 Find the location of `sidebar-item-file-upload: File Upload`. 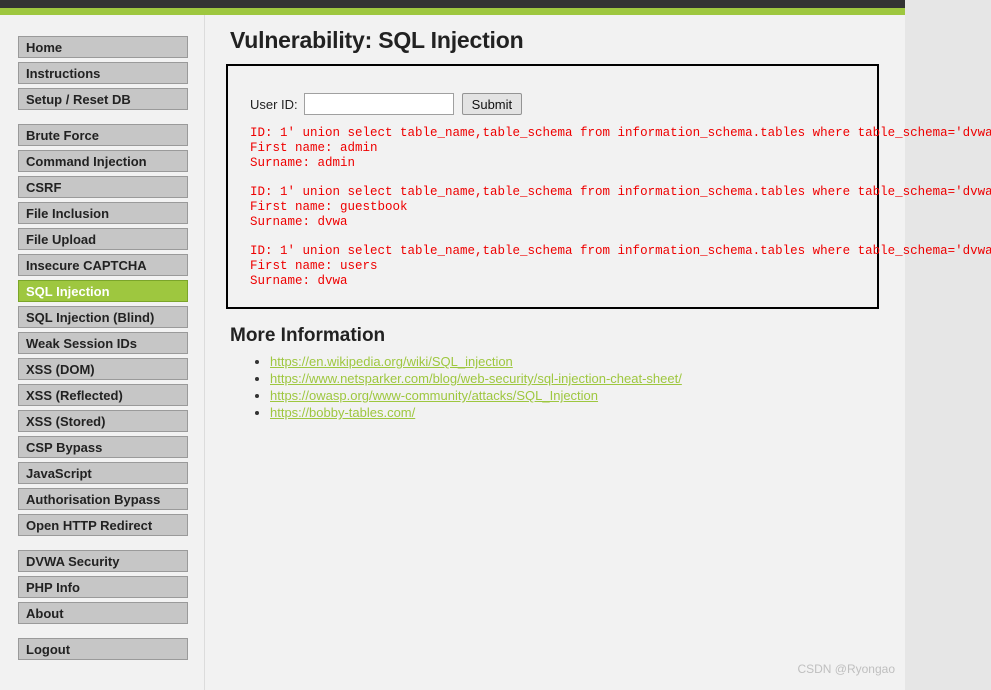

sidebar-item-file-upload: File Upload is located at coordinates (103, 239).